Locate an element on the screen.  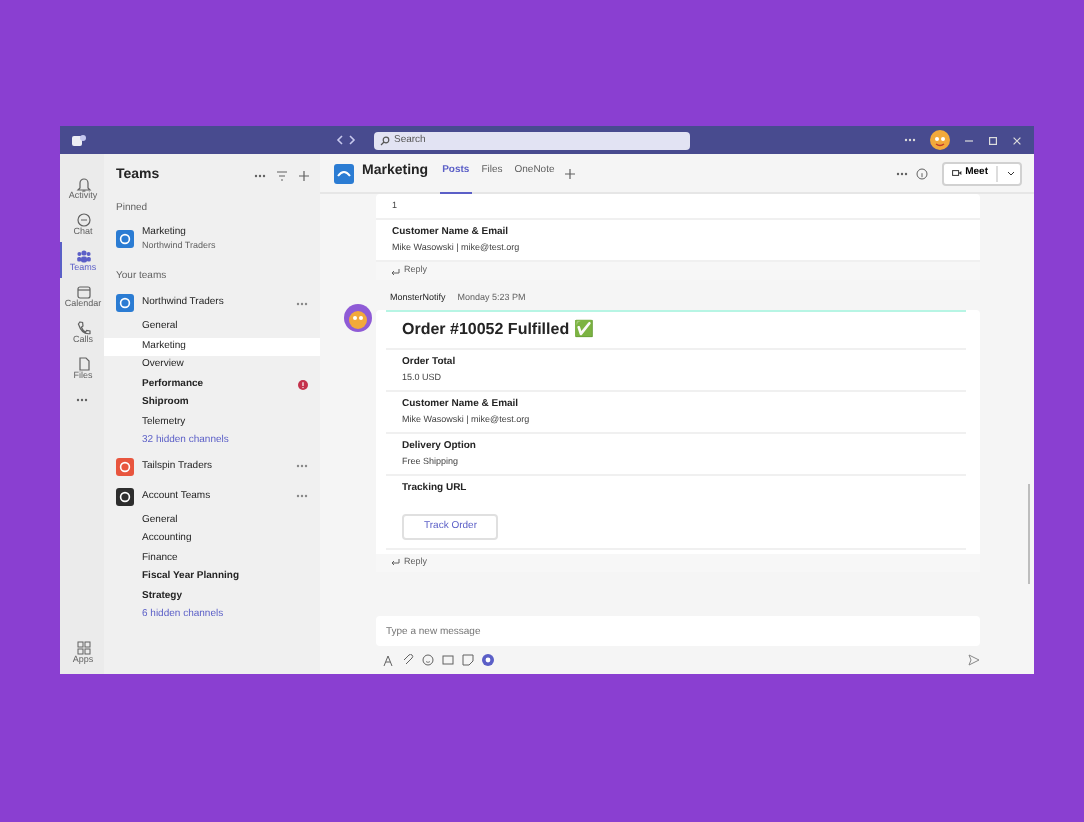
format-icon is located at coordinates (388, 659).